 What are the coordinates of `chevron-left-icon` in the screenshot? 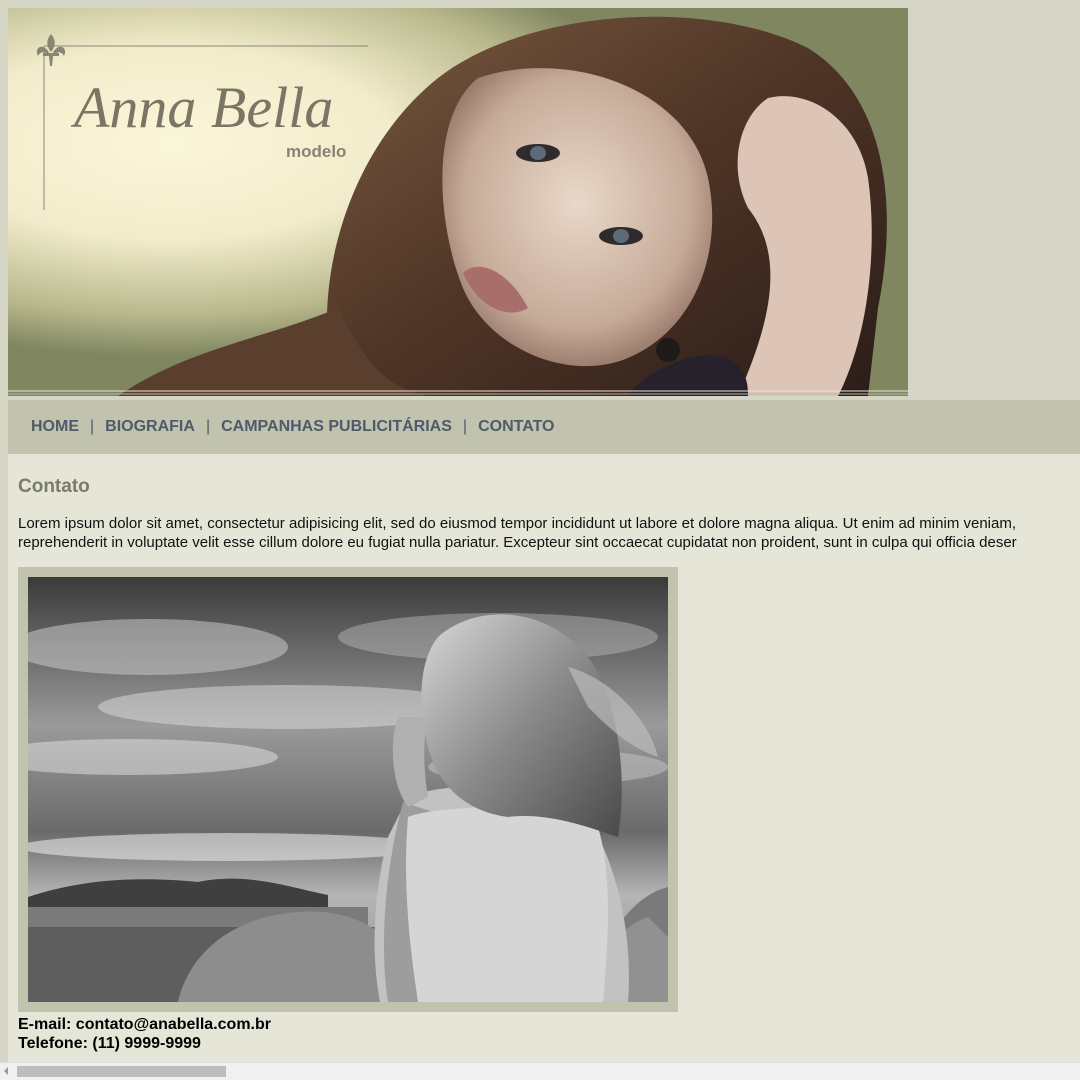 It's located at (6, 1071).